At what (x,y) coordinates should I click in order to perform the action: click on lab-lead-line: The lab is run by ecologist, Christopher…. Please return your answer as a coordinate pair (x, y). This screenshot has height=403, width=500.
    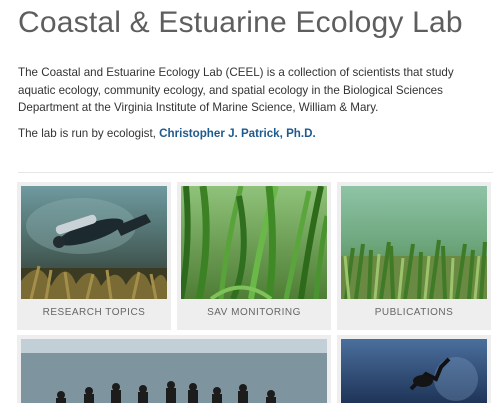
    Looking at the image, I should click on (167, 133).